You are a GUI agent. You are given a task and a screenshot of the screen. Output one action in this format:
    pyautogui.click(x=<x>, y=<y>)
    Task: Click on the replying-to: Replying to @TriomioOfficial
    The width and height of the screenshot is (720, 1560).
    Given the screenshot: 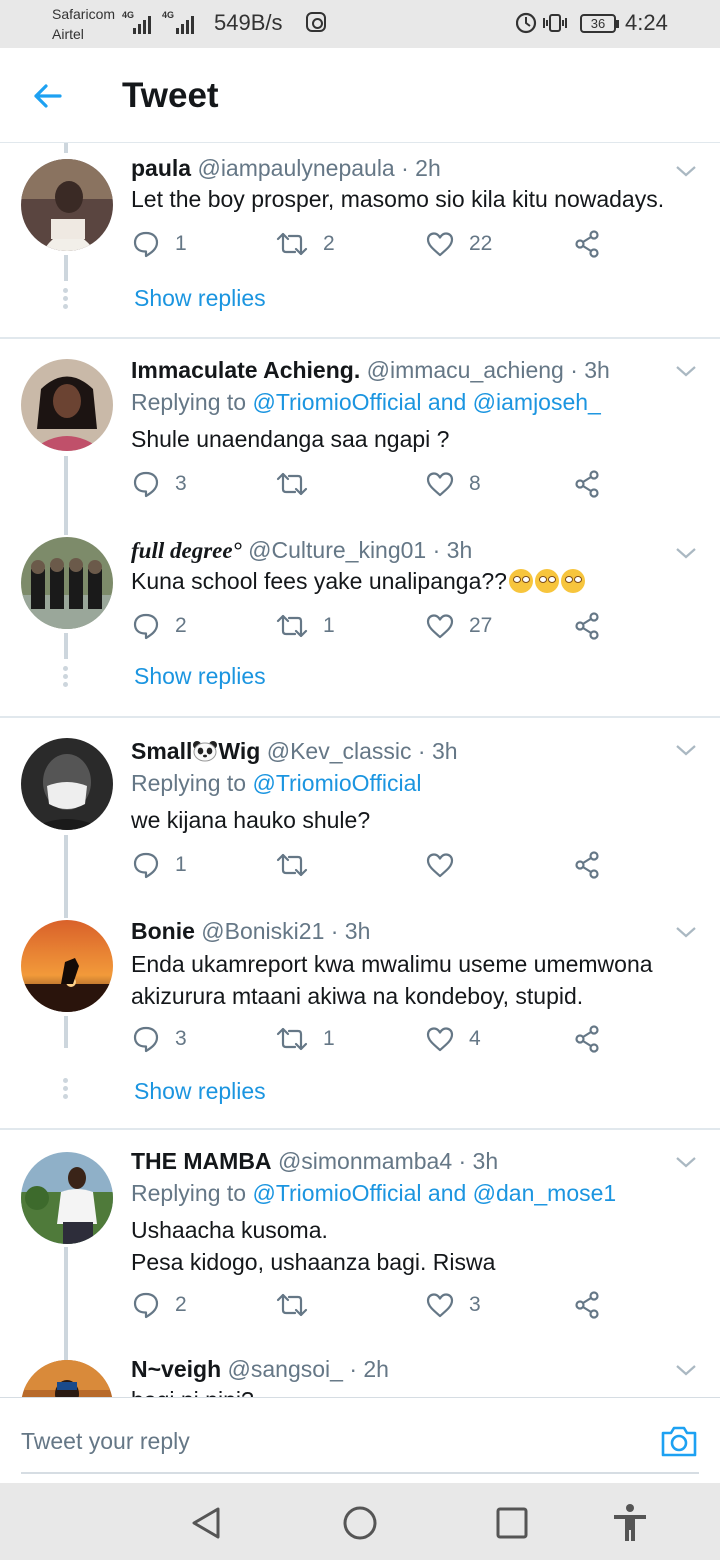 What is the action you would take?
    pyautogui.click(x=276, y=783)
    